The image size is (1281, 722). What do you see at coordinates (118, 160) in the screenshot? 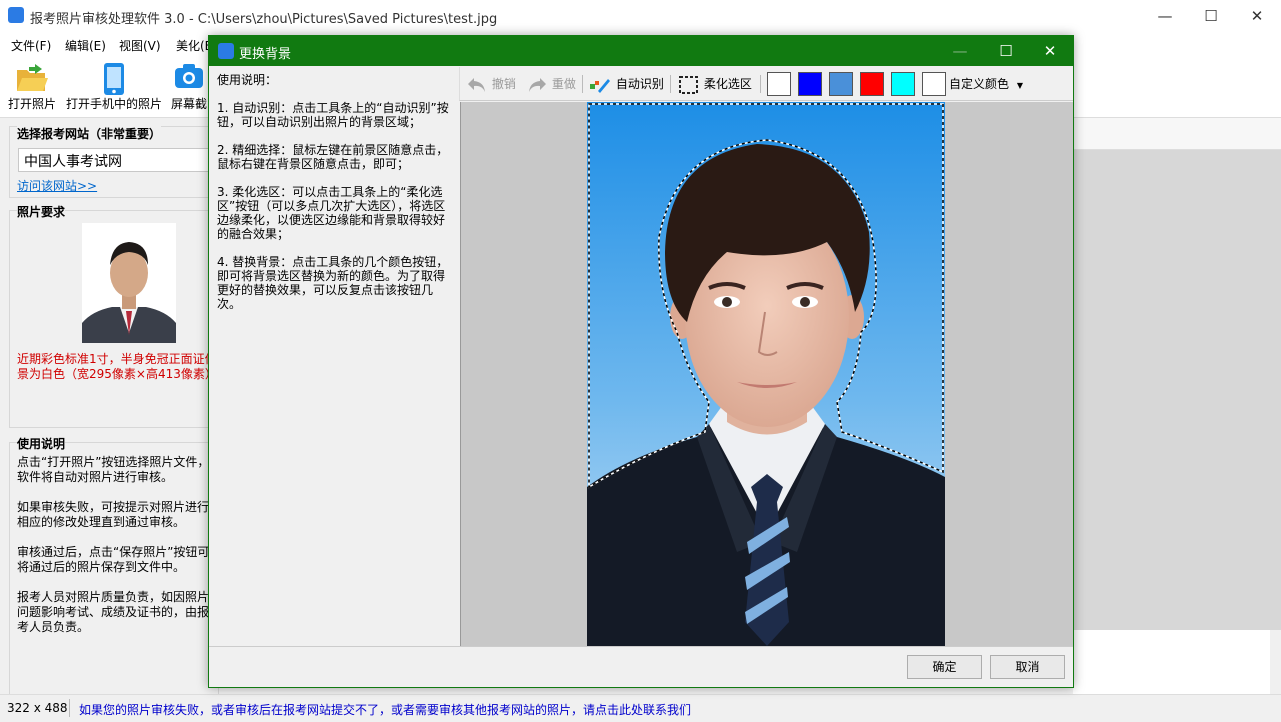
I see `site-select: 中国人事考试网` at bounding box center [118, 160].